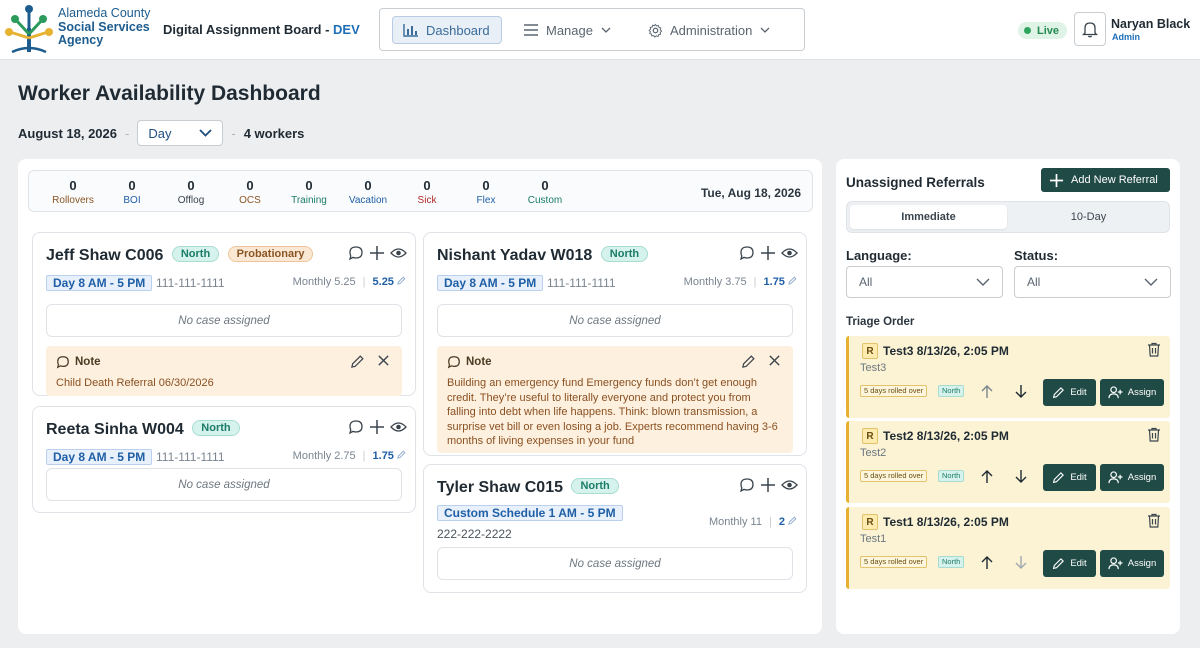 The image size is (1200, 648). I want to click on stat-rollovers: 0 Rollovers, so click(73, 192).